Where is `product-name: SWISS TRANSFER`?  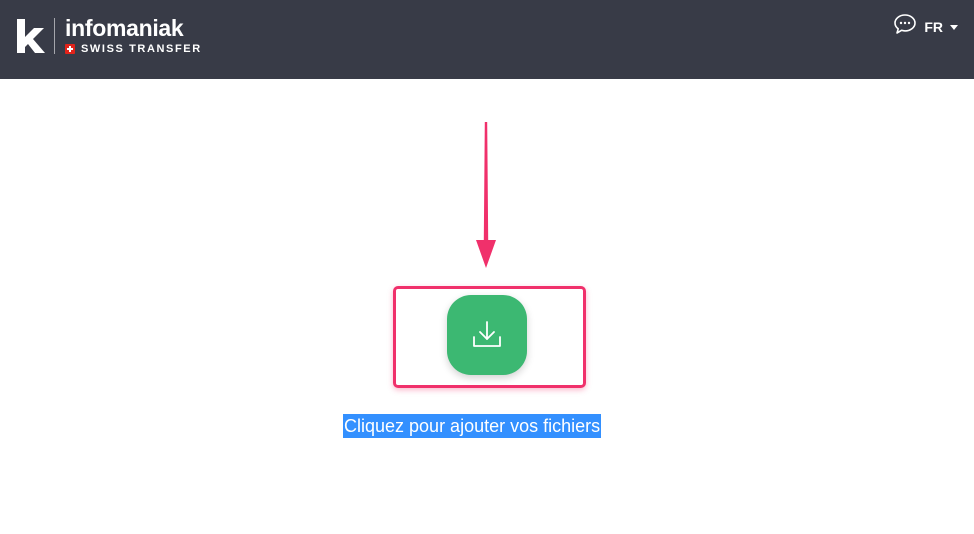
product-name: SWISS TRANSFER is located at coordinates (141, 49).